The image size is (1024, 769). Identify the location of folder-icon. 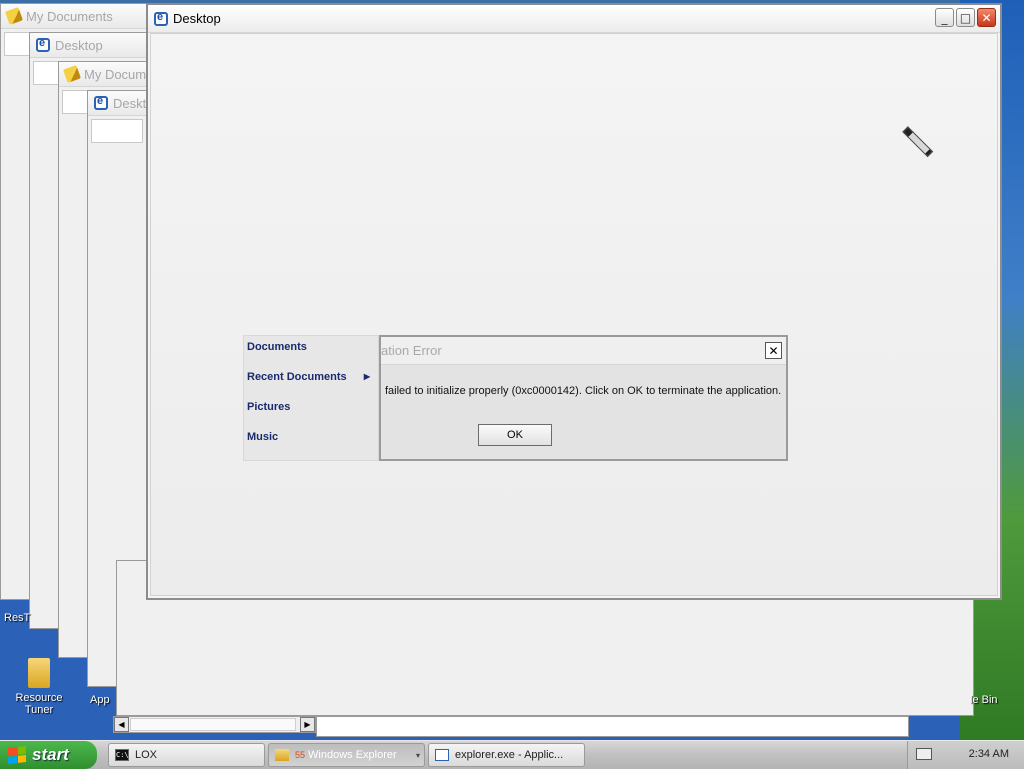
(282, 755).